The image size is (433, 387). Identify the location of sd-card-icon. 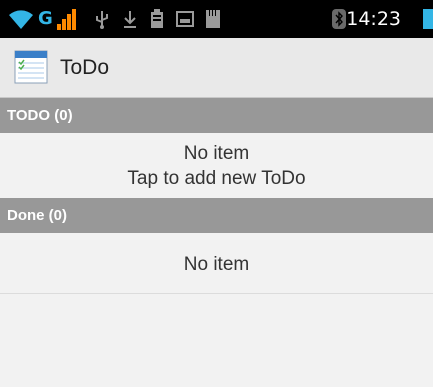
(213, 19).